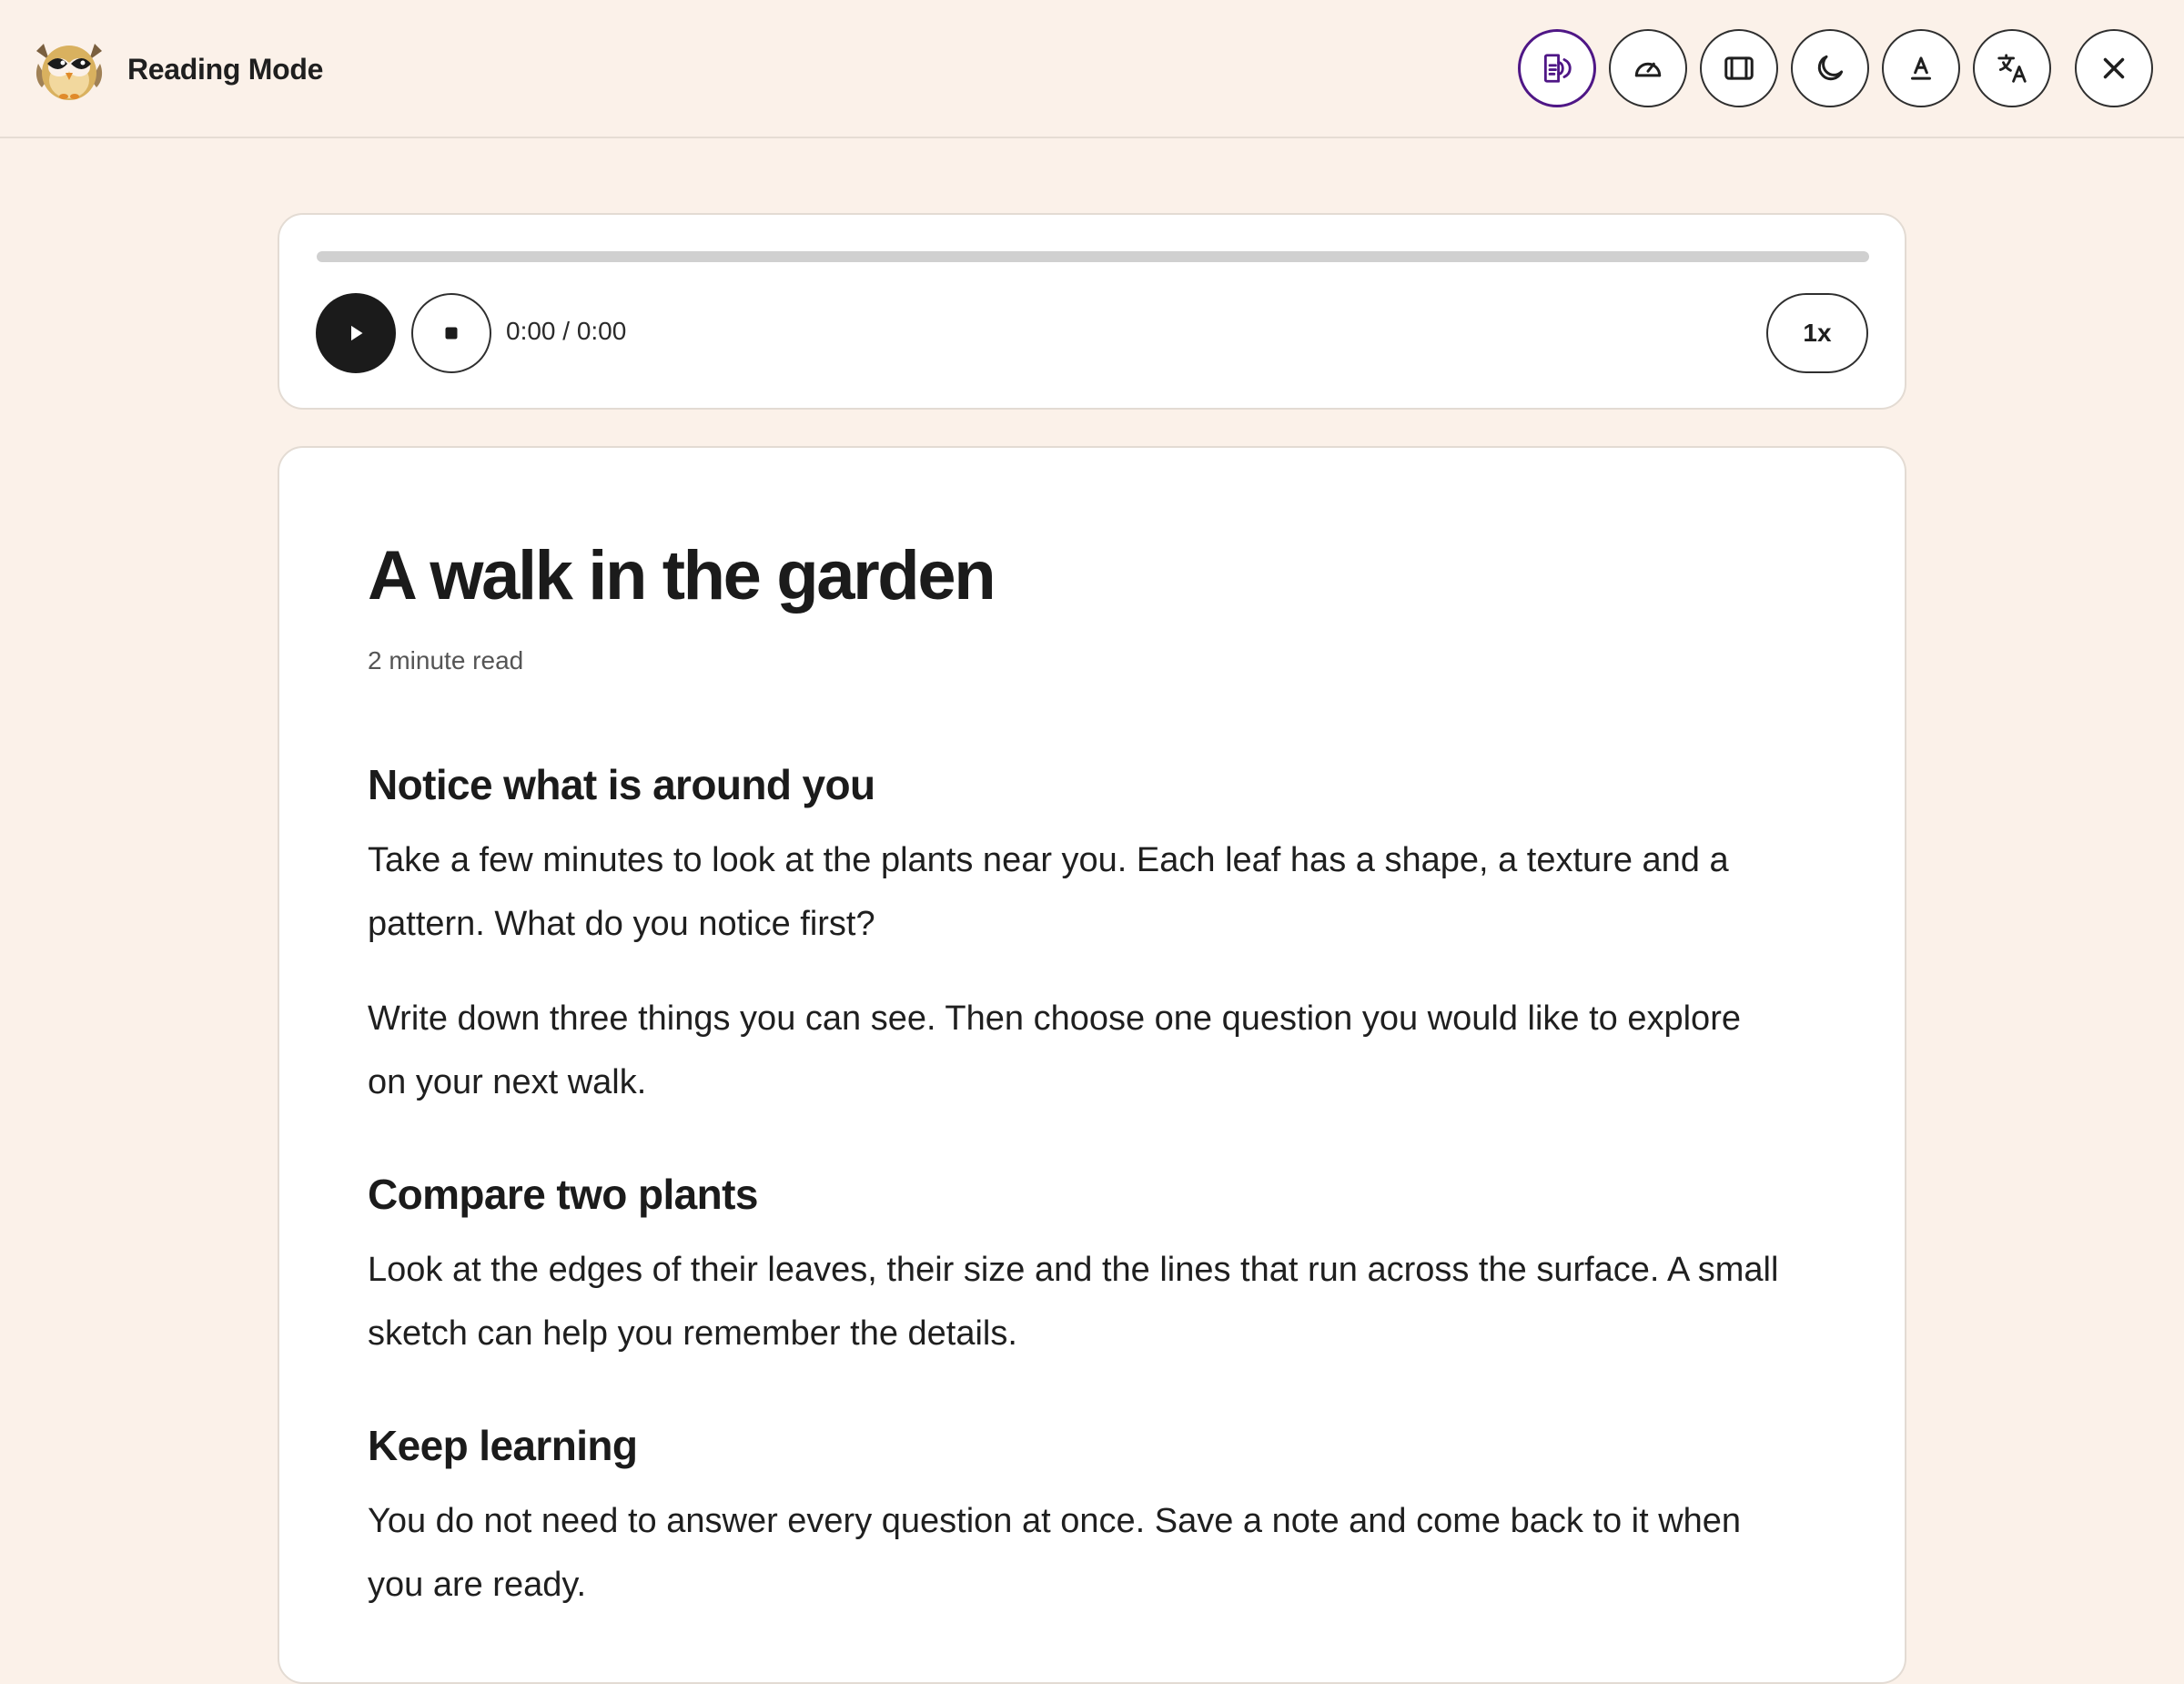 The image size is (2184, 1684). I want to click on panel-icon, so click(1739, 68).